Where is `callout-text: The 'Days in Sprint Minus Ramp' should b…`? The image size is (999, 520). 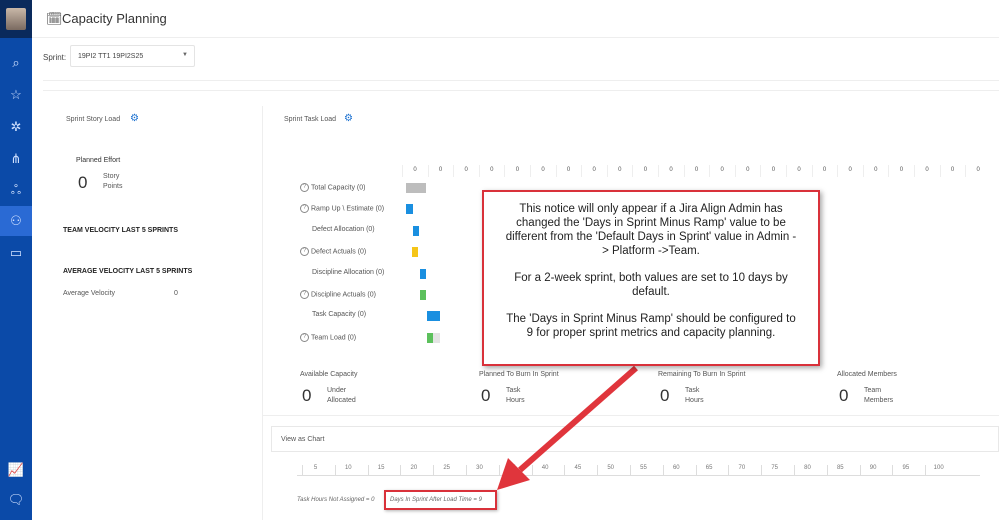 callout-text: The 'Days in Sprint Minus Ramp' should b… is located at coordinates (651, 326).